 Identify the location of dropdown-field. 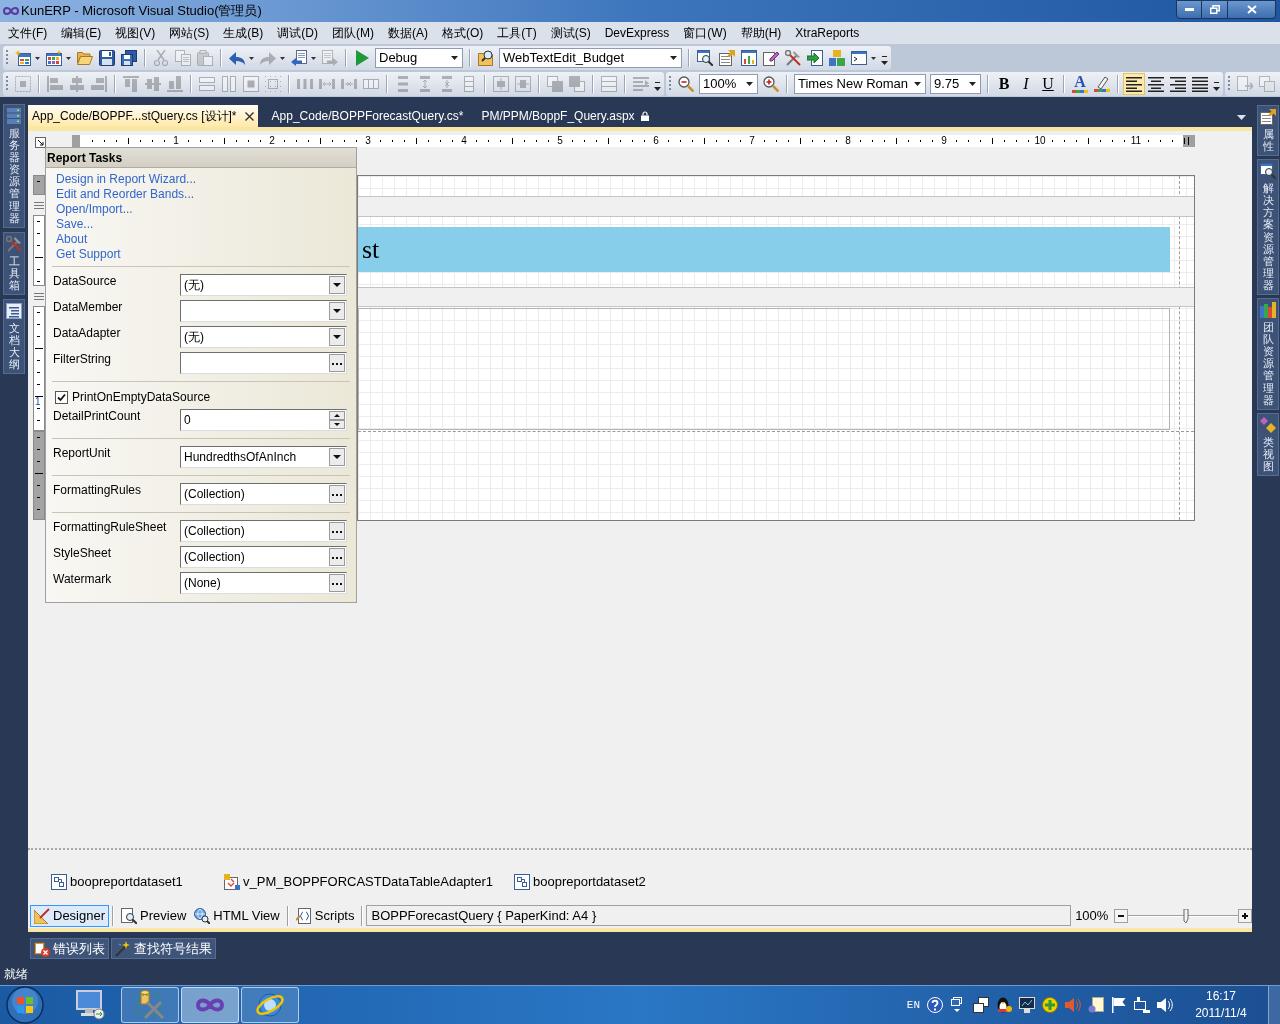
(263, 311).